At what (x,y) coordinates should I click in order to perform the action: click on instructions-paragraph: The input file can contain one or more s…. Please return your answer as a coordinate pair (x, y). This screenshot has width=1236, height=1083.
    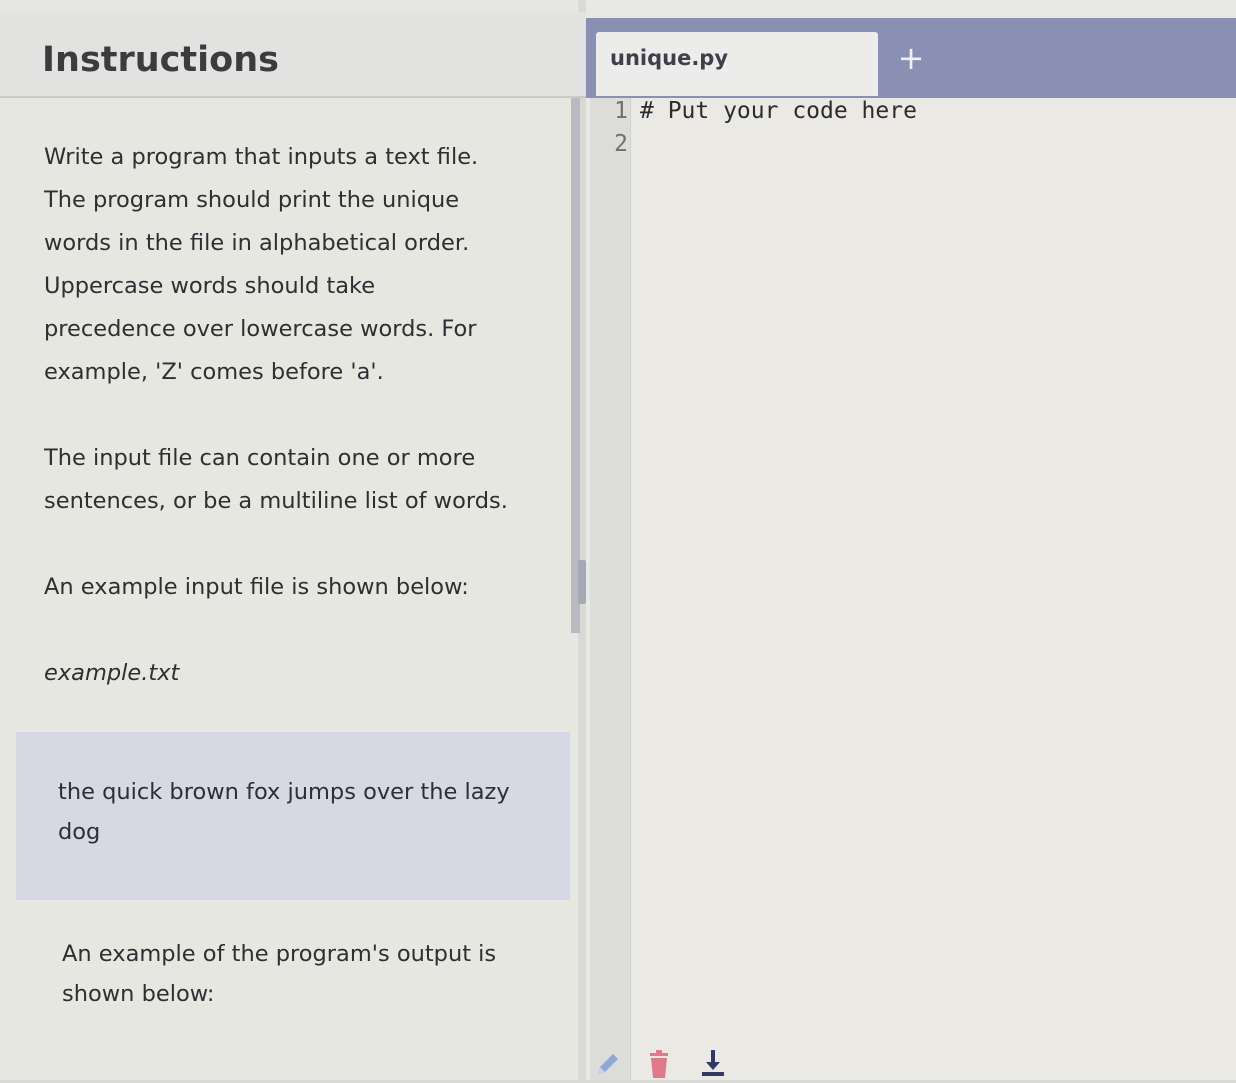
    Looking at the image, I should click on (276, 479).